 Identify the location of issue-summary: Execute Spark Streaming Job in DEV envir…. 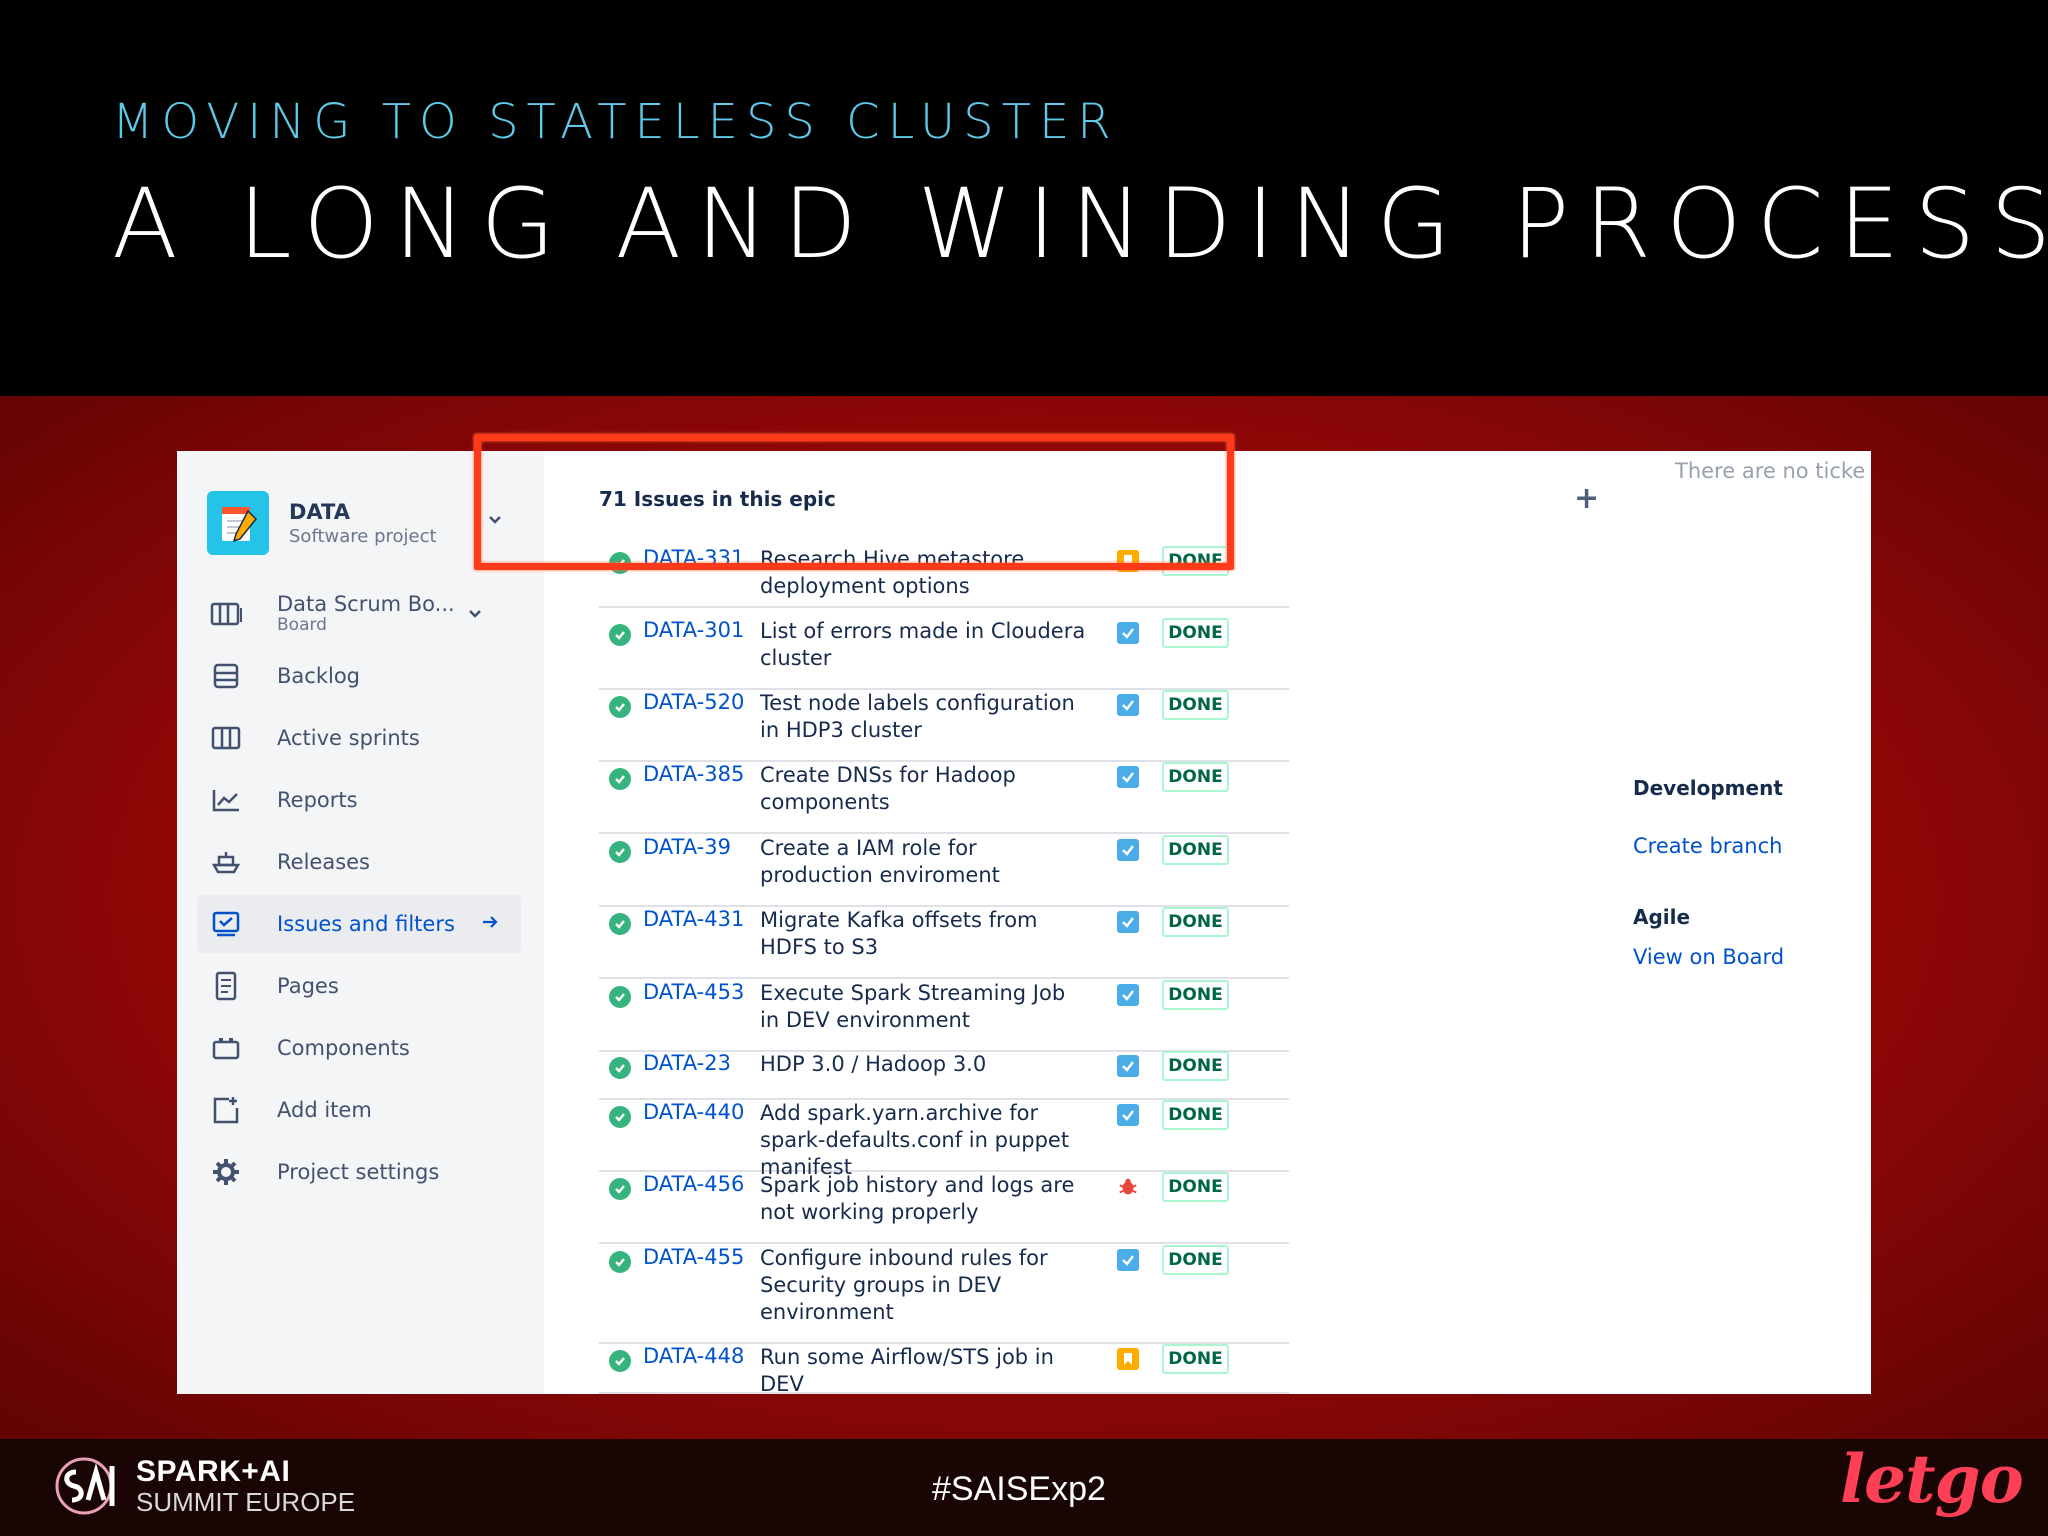
(913, 1006).